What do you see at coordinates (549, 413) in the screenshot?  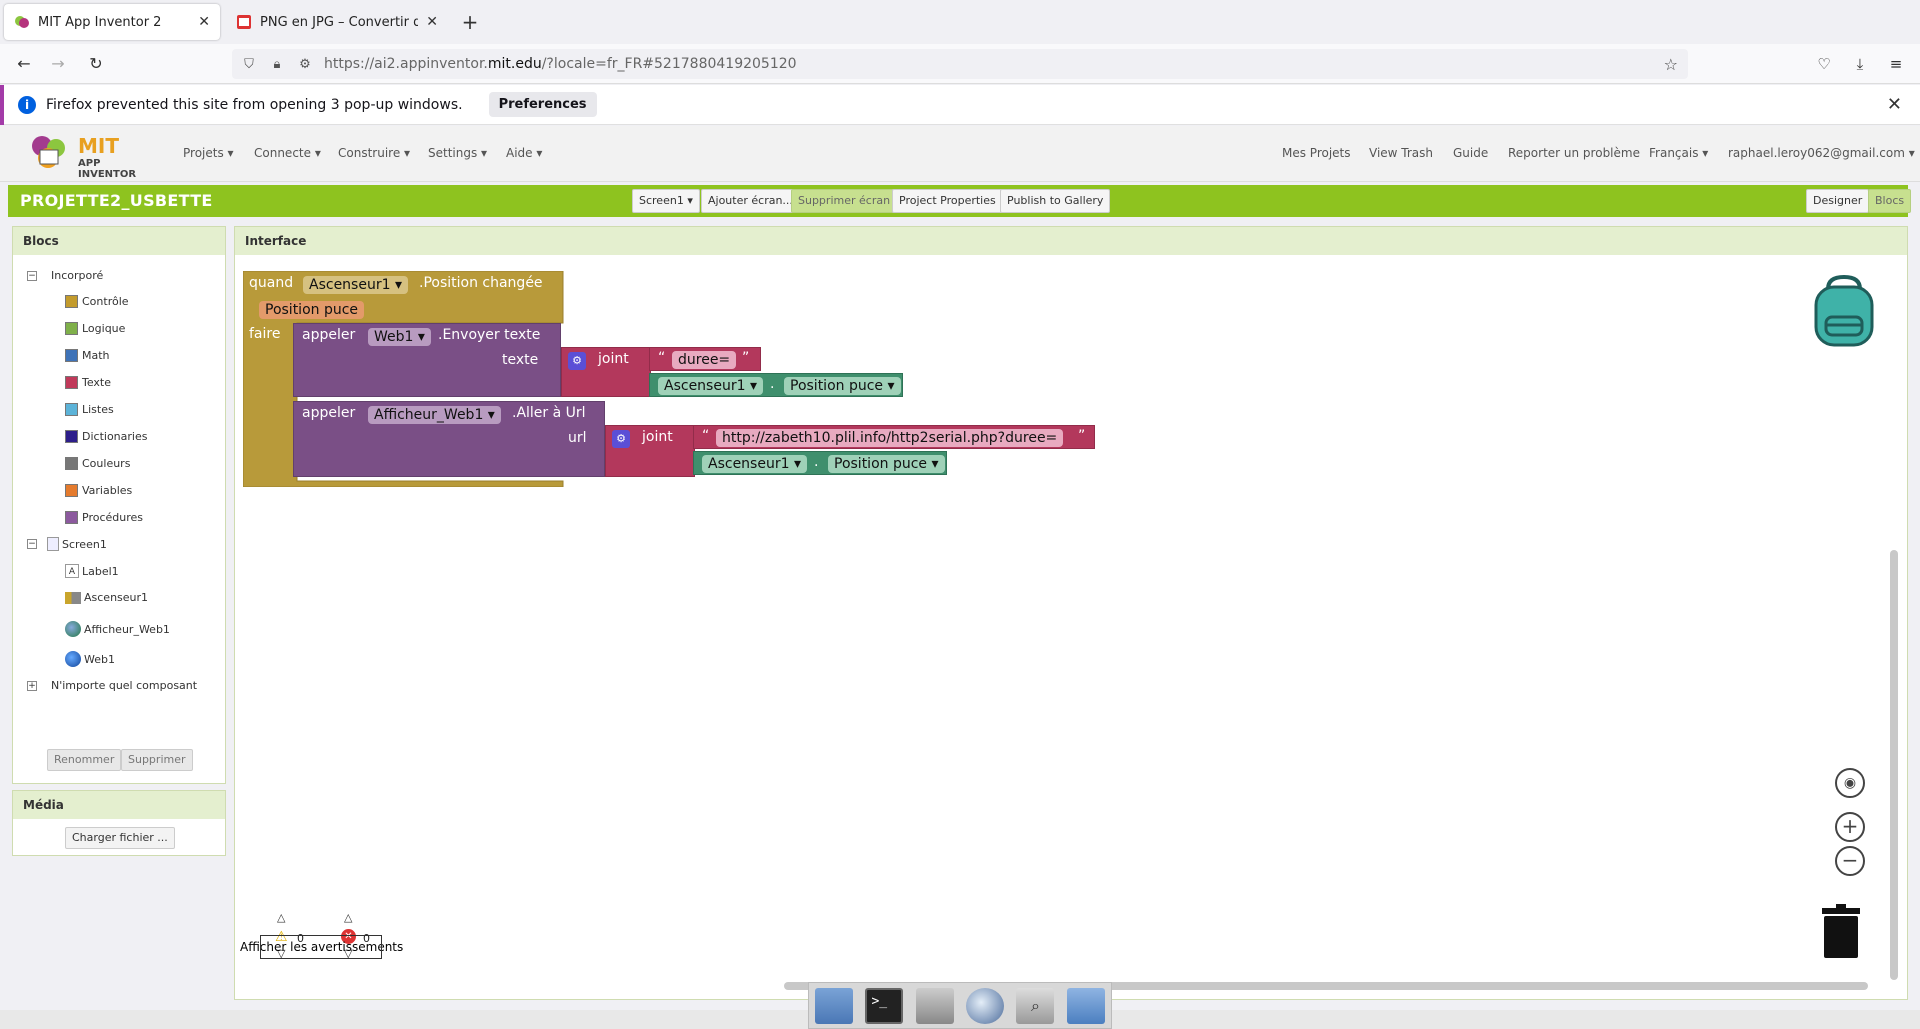 I see `call2-method-label: .Aller à Url` at bounding box center [549, 413].